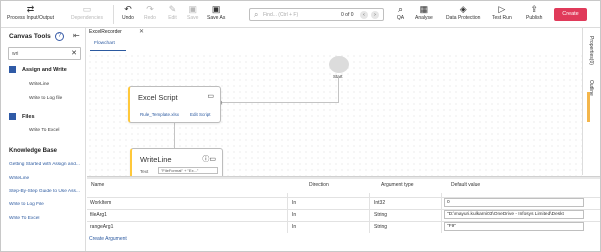  I want to click on data-protection-button: ◈ Data Protection, so click(463, 12).